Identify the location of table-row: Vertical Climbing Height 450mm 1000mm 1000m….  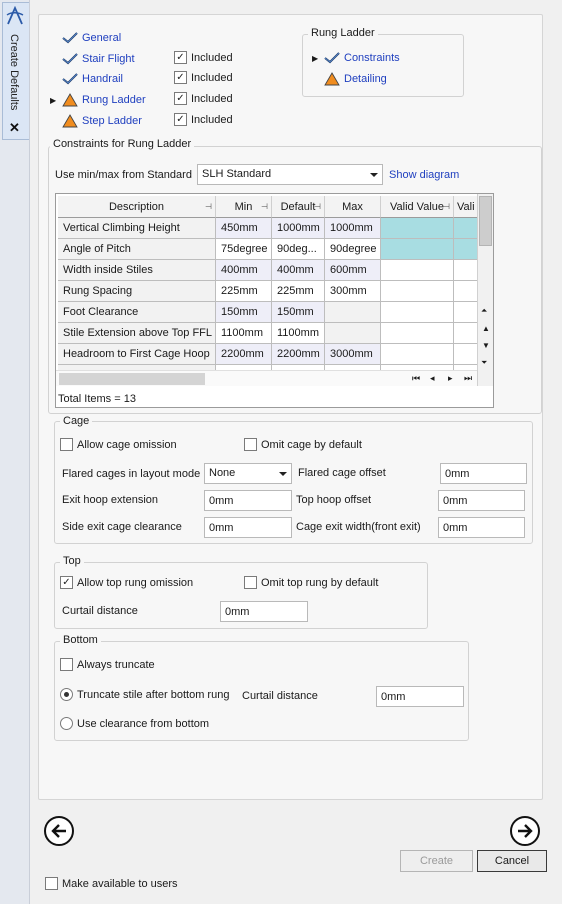
(267, 228).